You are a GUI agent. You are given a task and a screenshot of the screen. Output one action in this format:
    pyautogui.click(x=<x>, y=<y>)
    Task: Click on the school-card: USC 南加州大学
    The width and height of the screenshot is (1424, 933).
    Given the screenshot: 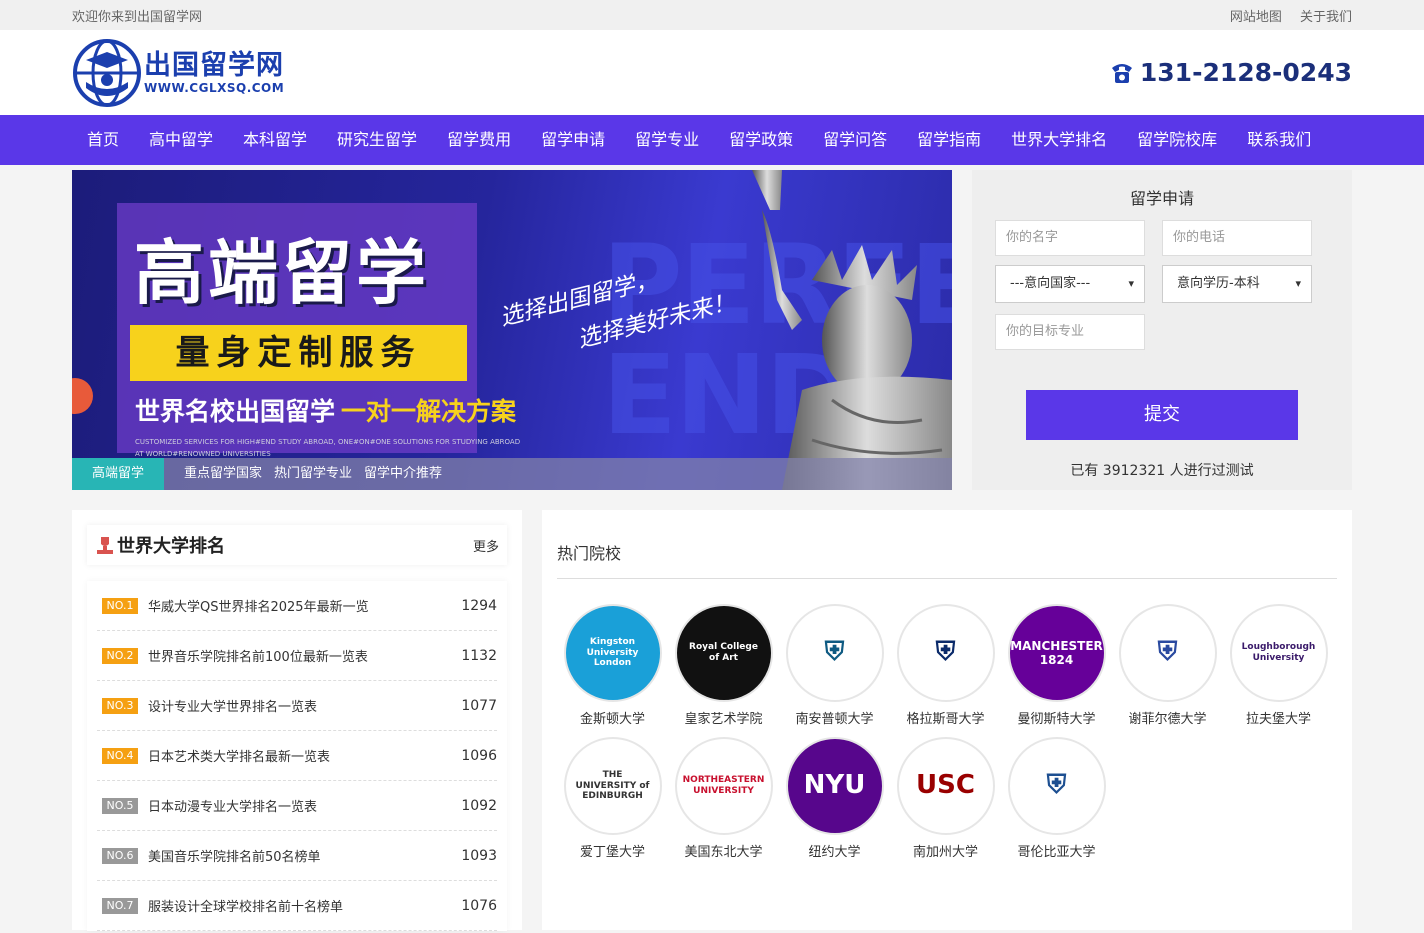 What is the action you would take?
    pyautogui.click(x=945, y=798)
    